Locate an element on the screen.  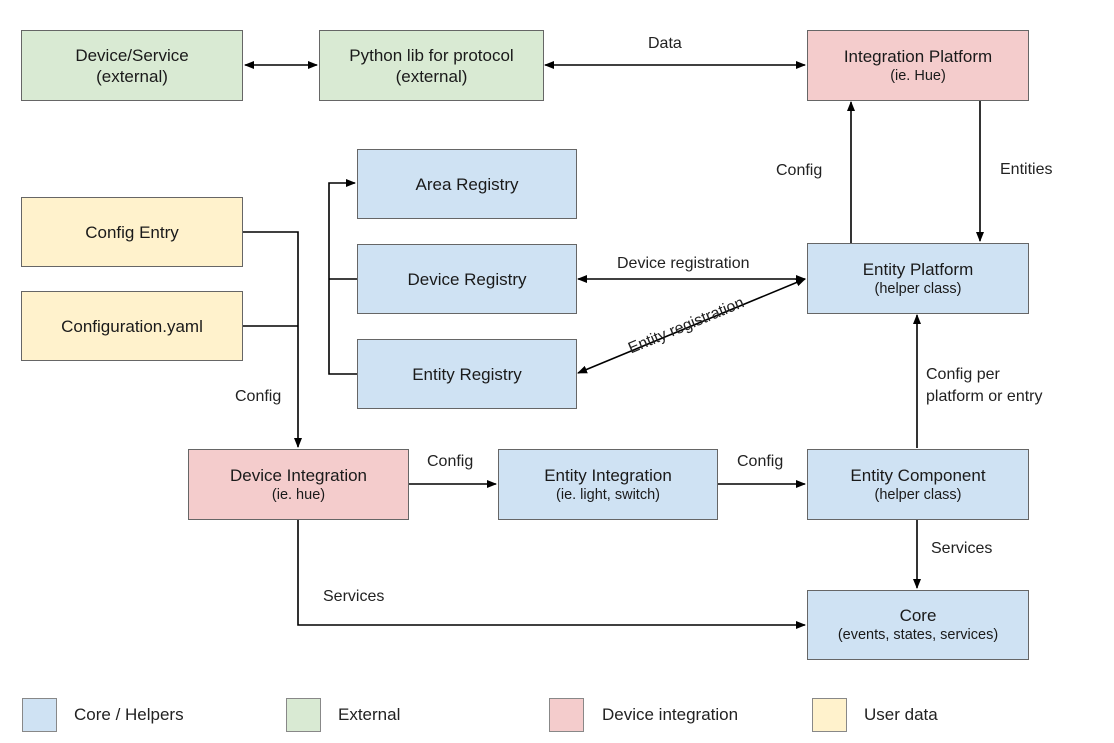
node-device-integration: Device Integration (ie. hue) is located at coordinates (298, 484).